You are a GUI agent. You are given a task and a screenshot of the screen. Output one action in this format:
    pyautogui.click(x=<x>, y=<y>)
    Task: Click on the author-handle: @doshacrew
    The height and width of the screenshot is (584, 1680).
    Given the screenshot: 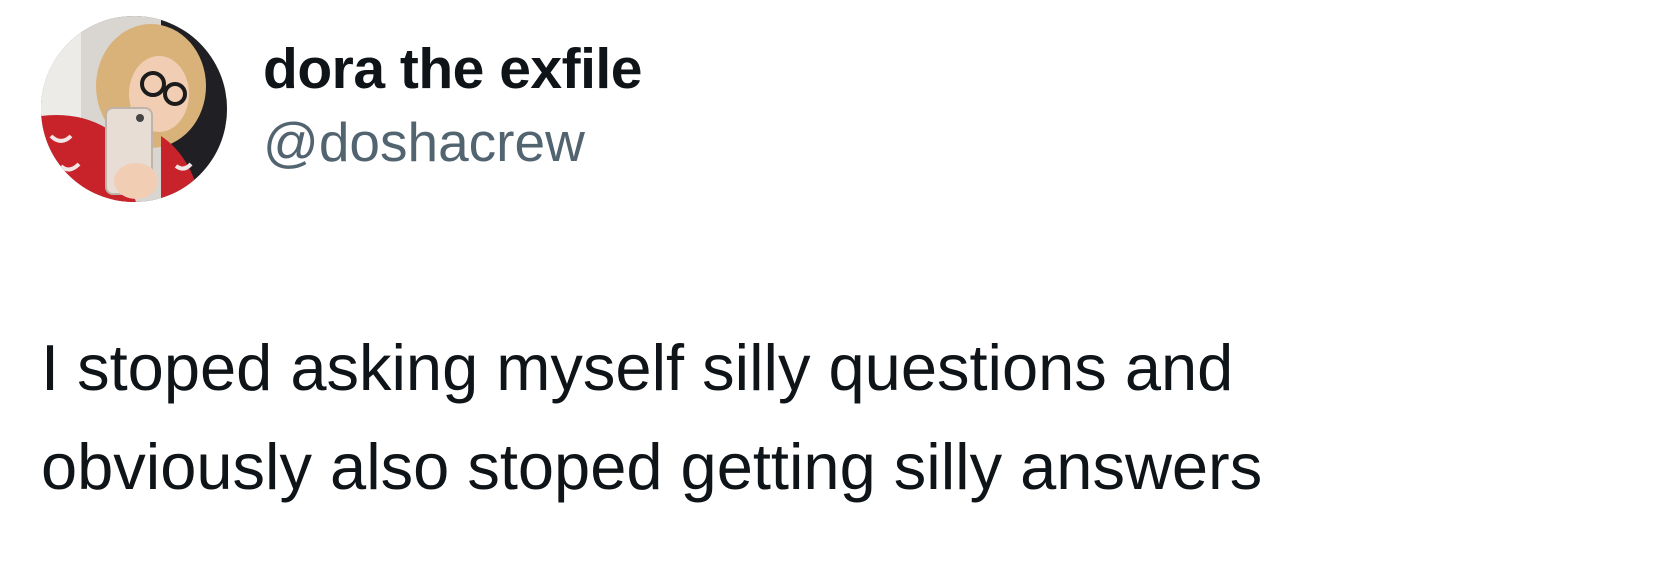 What is the action you would take?
    pyautogui.click(x=452, y=142)
    